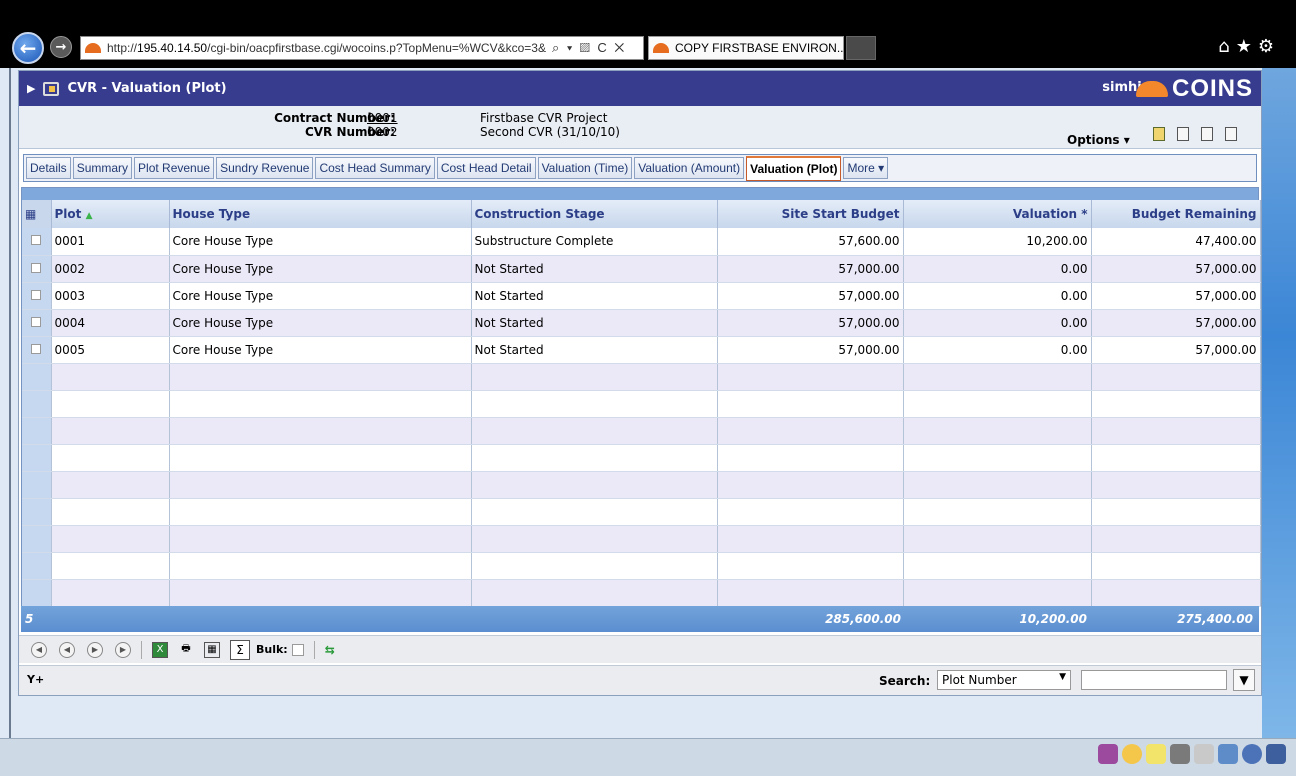 This screenshot has height=776, width=1296. What do you see at coordinates (794, 168) in the screenshot?
I see `tab-valuation-plot: Valuation (Plot)` at bounding box center [794, 168].